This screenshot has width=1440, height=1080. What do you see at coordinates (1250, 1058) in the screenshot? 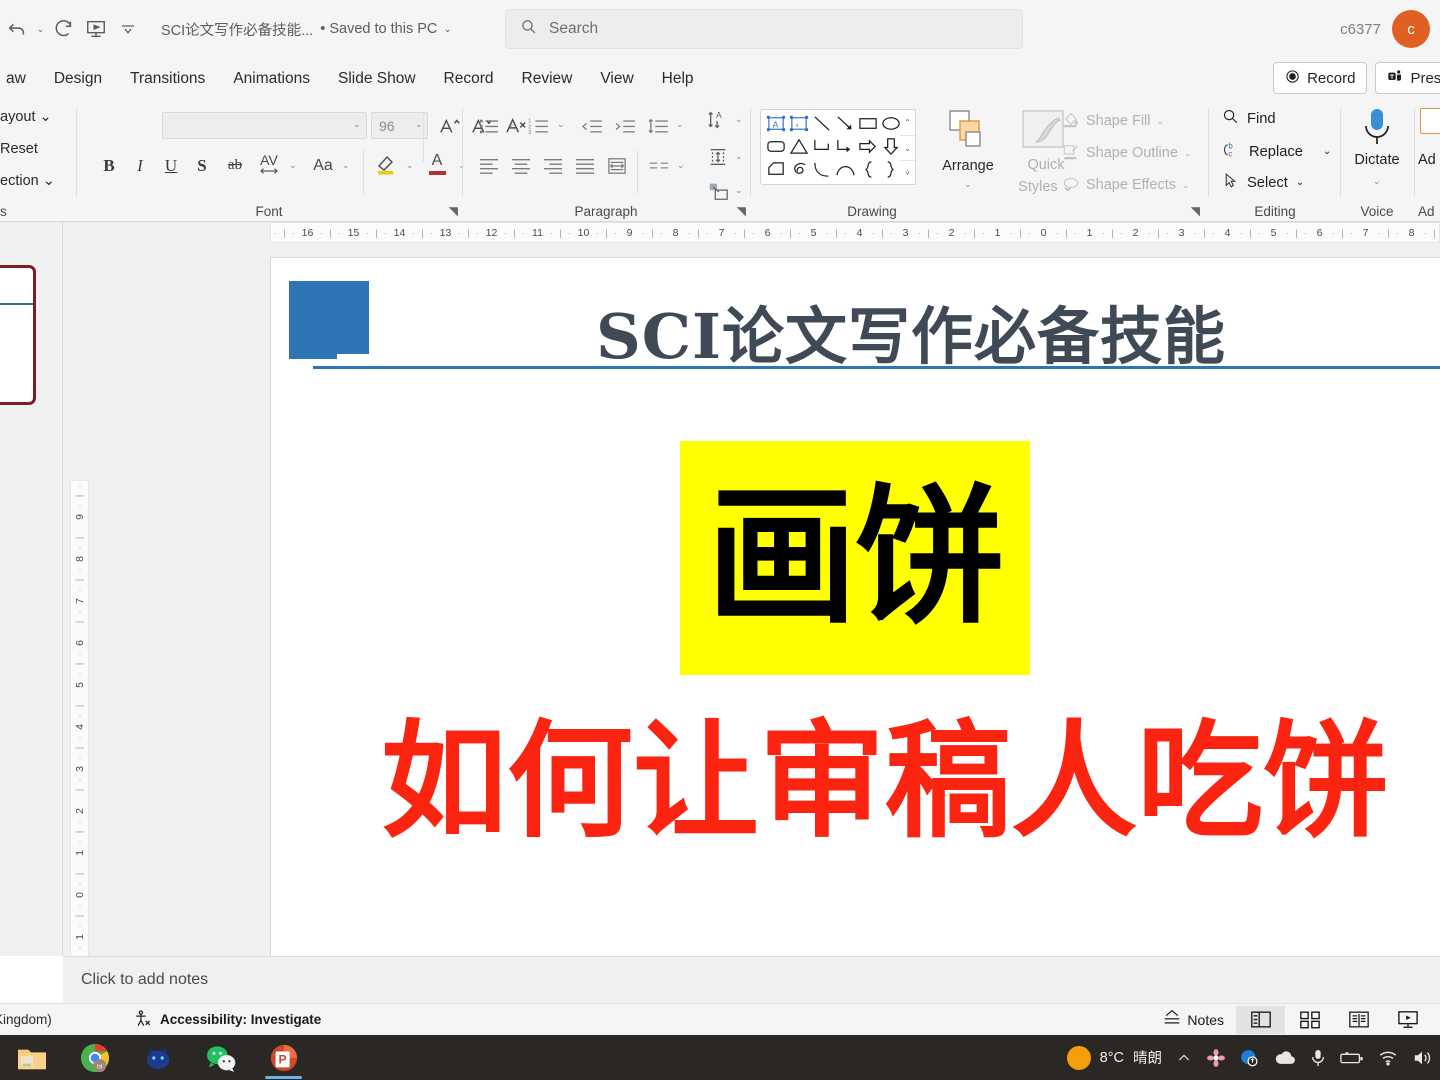
I see `blue-globe-icon` at bounding box center [1250, 1058].